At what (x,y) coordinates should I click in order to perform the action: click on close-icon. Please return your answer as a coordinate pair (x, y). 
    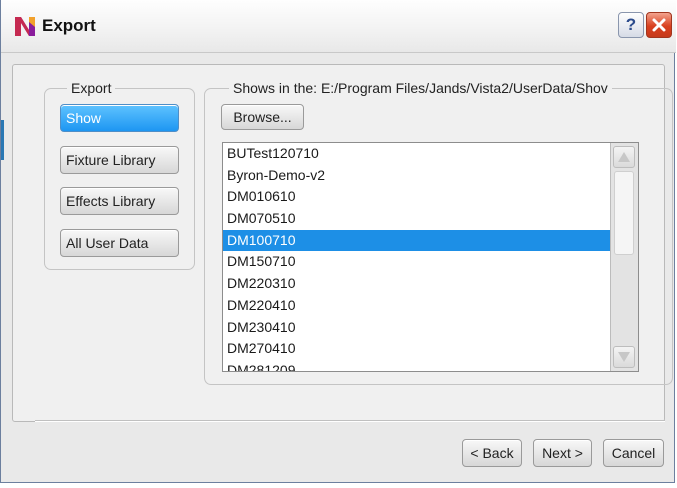
    Looking at the image, I should click on (659, 25).